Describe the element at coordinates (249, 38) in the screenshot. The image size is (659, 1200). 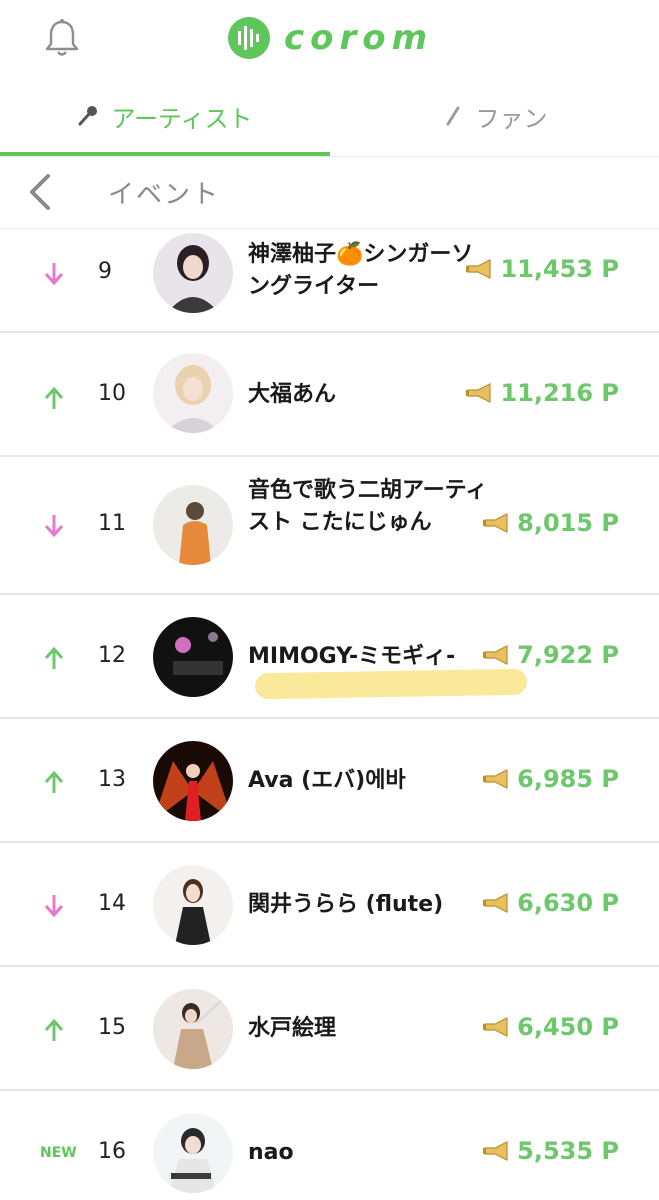
I see `logo-mark-icon` at that location.